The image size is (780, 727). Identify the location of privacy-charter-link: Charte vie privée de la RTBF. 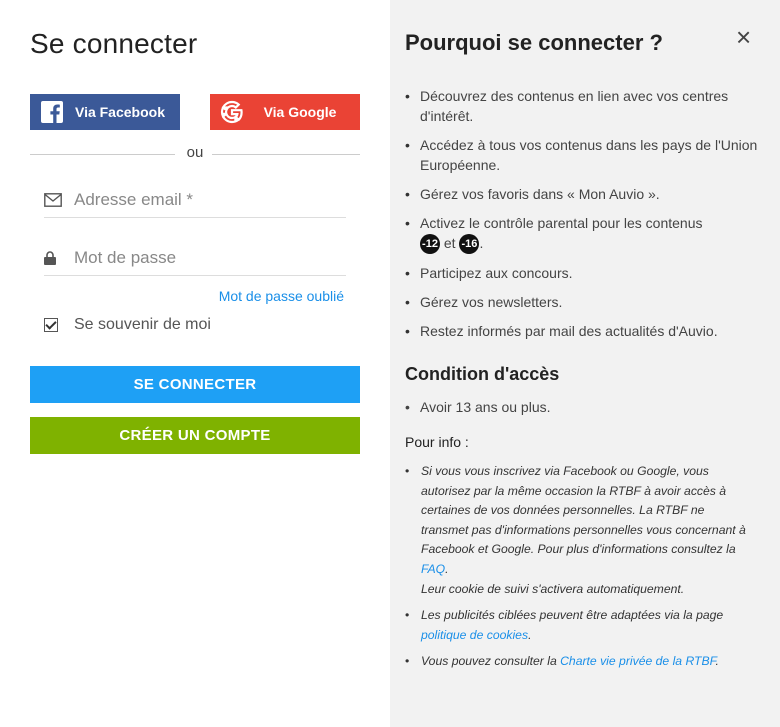
(637, 661).